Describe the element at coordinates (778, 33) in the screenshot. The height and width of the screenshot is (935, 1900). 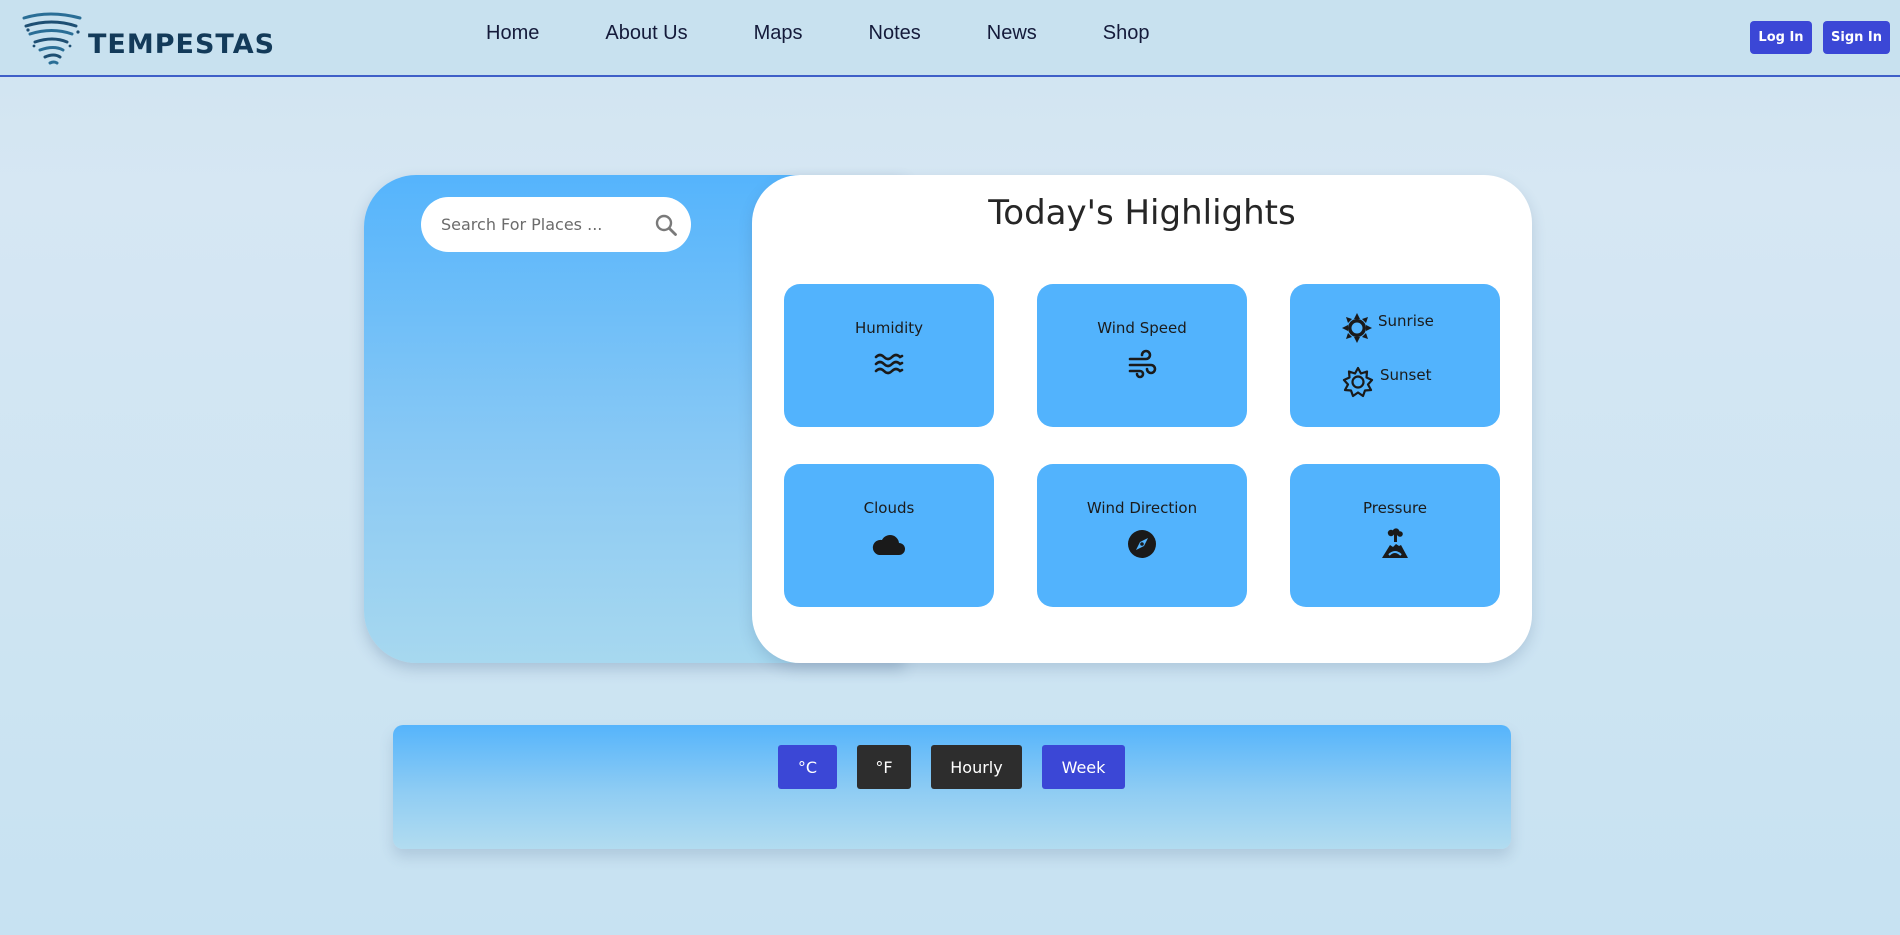
I see `nav-maps: Maps` at that location.